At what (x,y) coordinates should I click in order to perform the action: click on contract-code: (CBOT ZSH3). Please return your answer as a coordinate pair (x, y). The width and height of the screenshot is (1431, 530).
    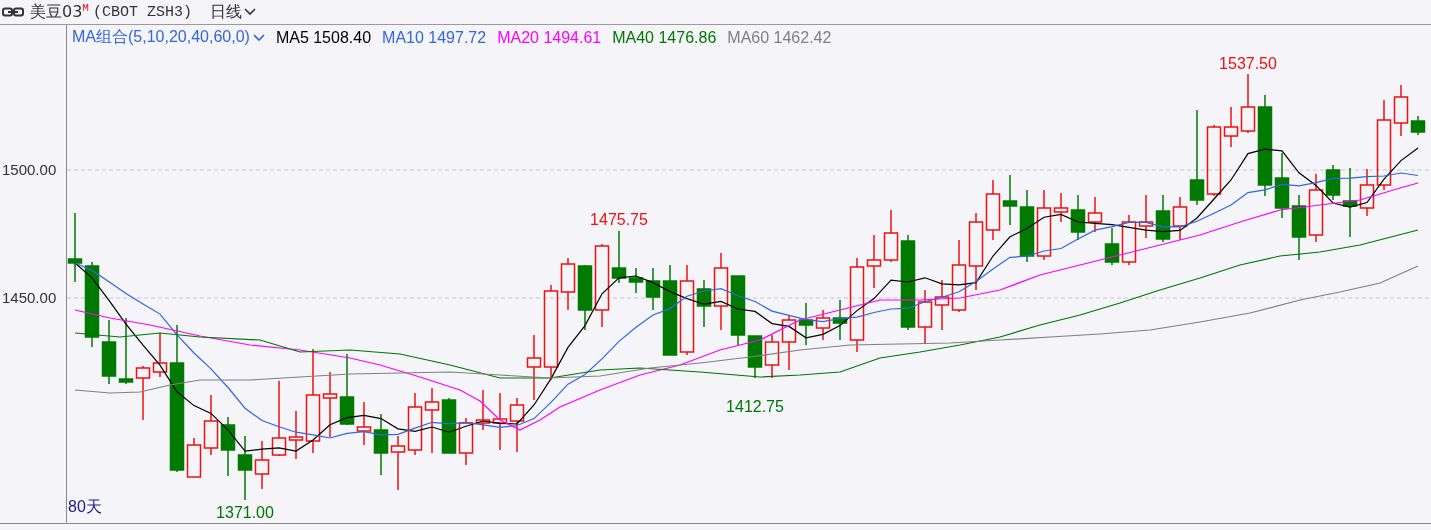
    Looking at the image, I should click on (142, 12).